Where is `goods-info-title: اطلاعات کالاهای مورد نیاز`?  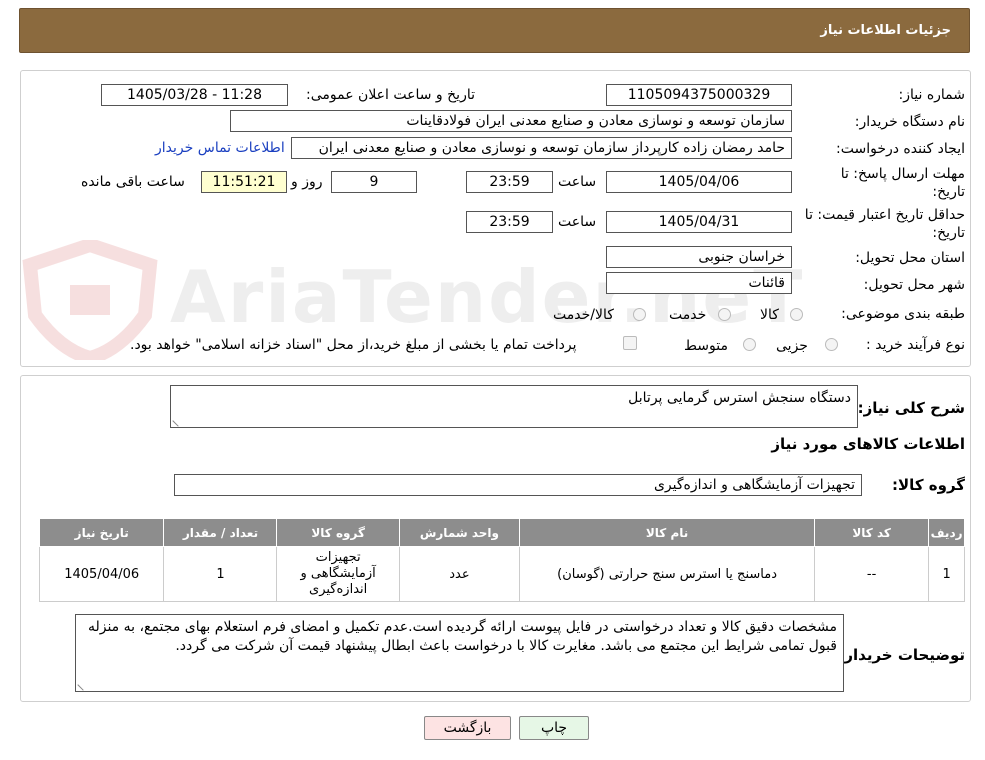 goods-info-title: اطلاعات کالاهای مورد نیاز is located at coordinates (868, 444).